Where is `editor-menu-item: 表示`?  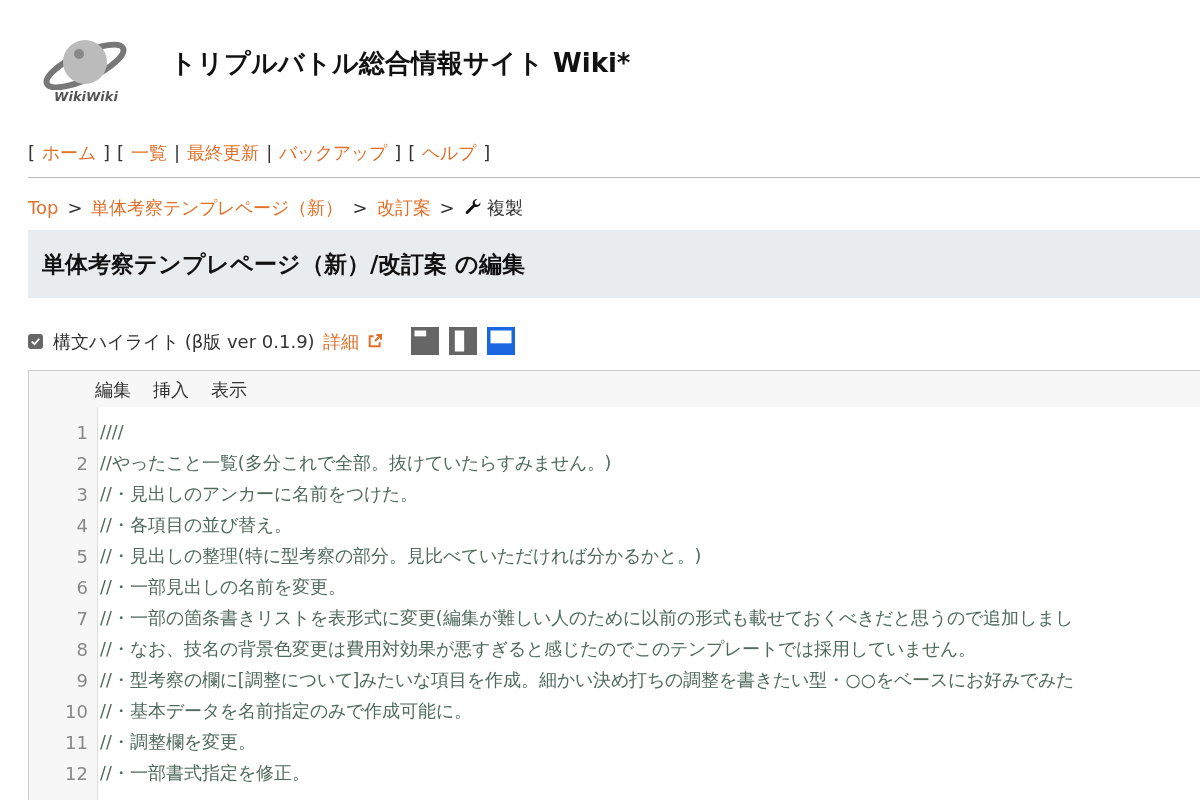
editor-menu-item: 表示 is located at coordinates (229, 389).